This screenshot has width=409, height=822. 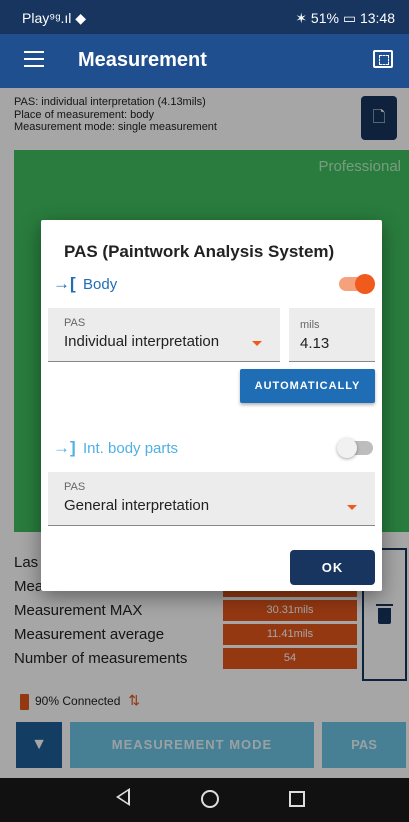 I want to click on system-nav-bar, so click(x=204, y=800).